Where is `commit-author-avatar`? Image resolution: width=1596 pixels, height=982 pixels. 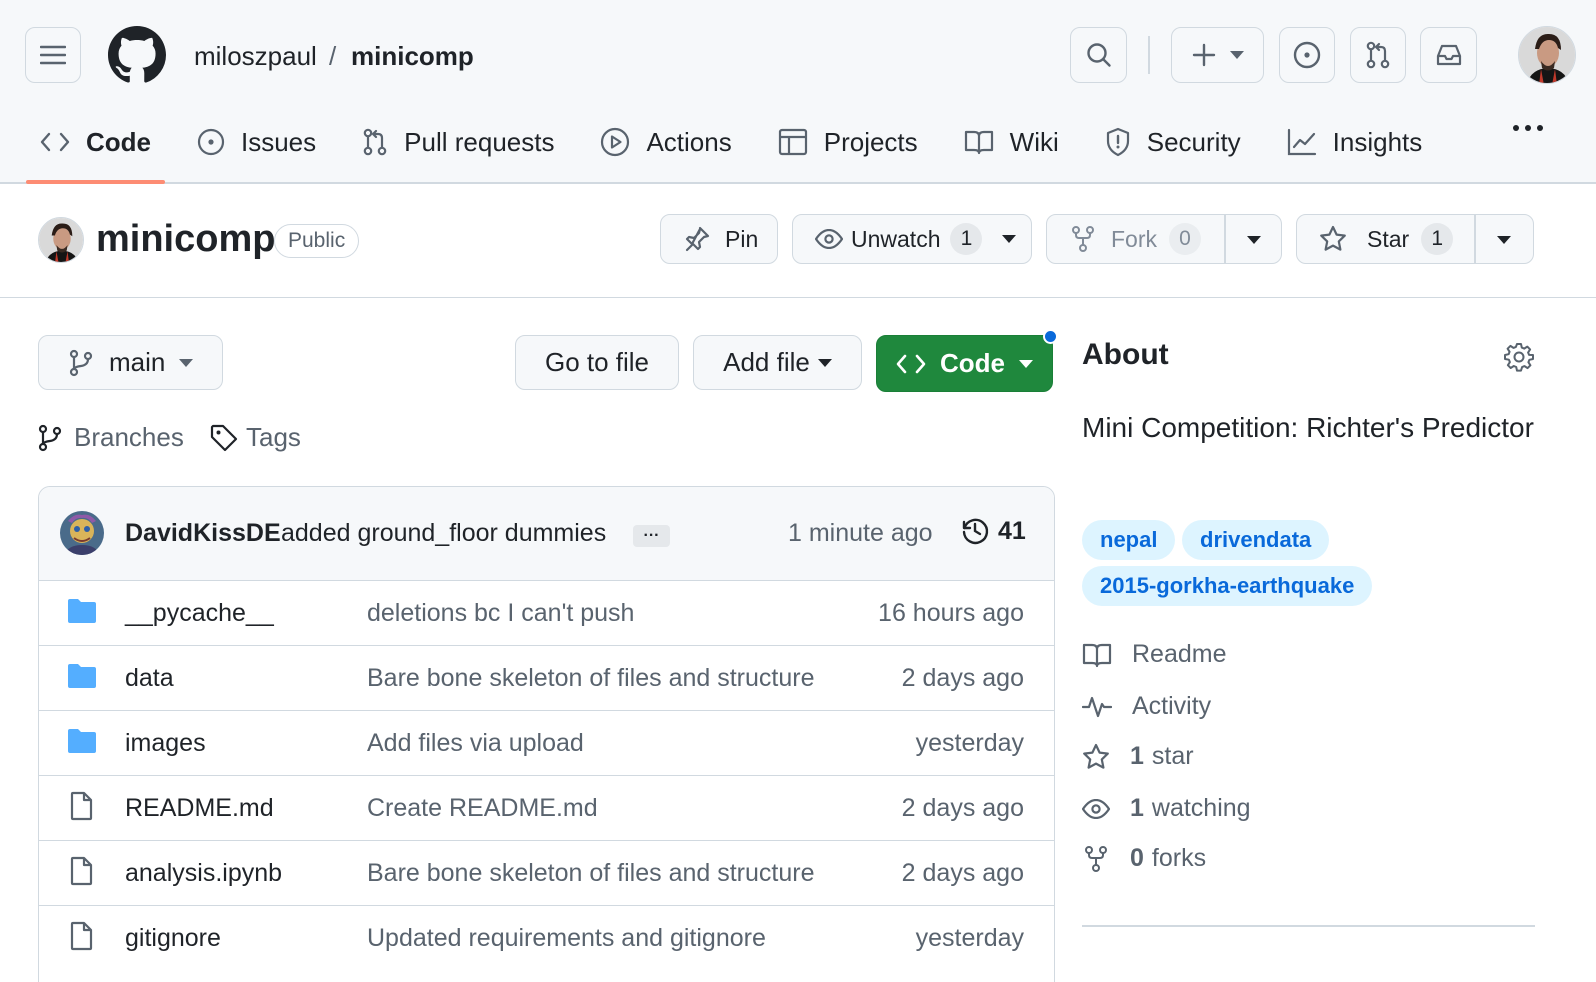 commit-author-avatar is located at coordinates (82, 533).